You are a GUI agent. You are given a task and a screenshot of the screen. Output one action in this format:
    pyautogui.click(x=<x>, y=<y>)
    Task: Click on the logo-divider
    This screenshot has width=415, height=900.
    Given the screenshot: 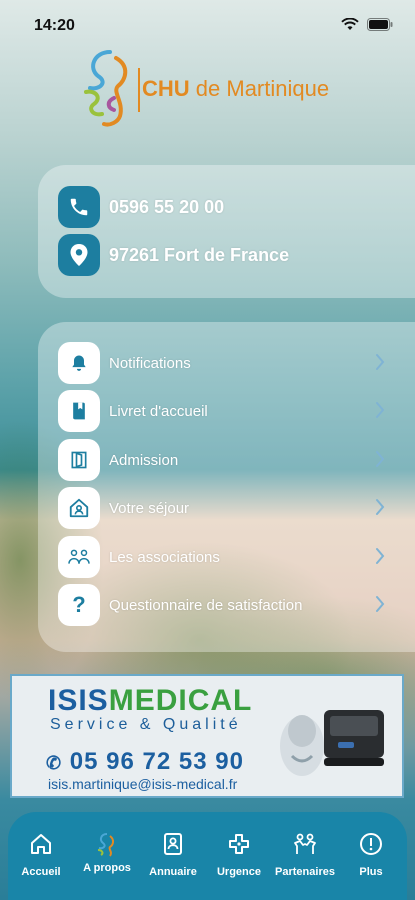 What is the action you would take?
    pyautogui.click(x=139, y=90)
    